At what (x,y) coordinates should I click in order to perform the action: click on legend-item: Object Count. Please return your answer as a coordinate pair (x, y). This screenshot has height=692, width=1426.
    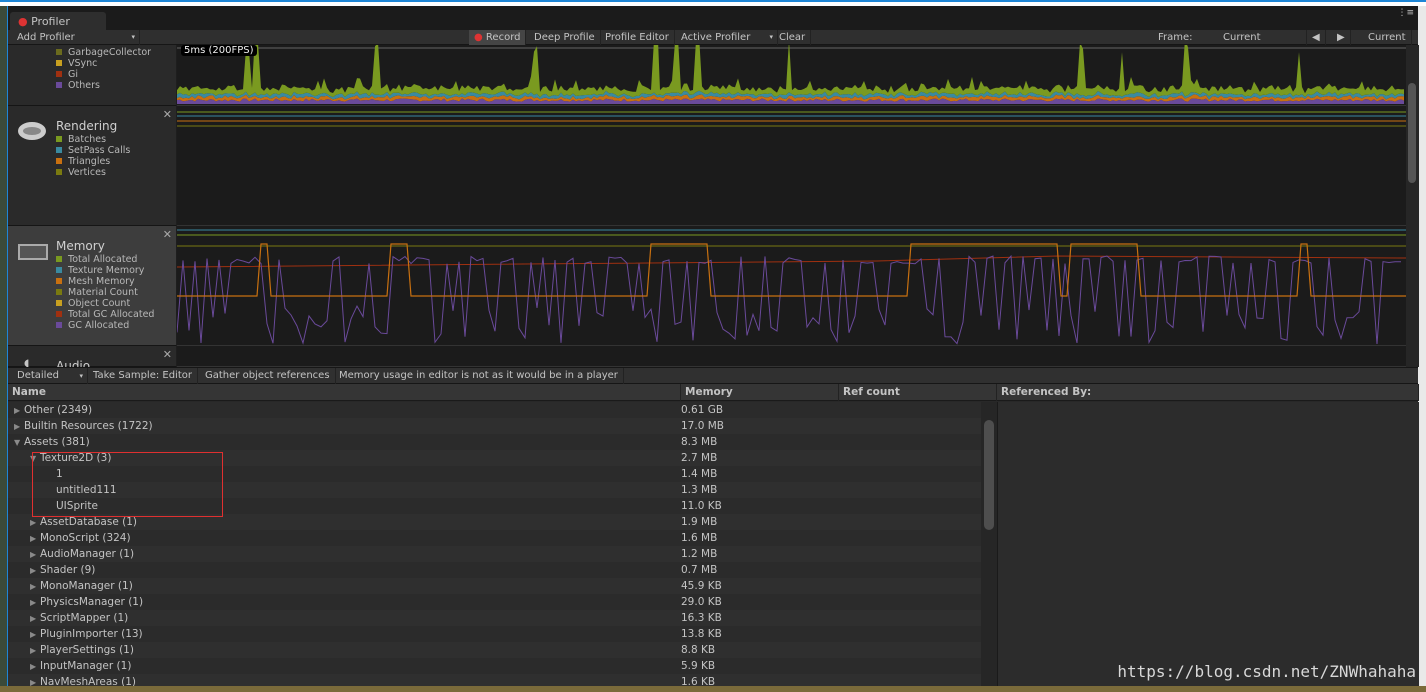
    Looking at the image, I should click on (93, 303).